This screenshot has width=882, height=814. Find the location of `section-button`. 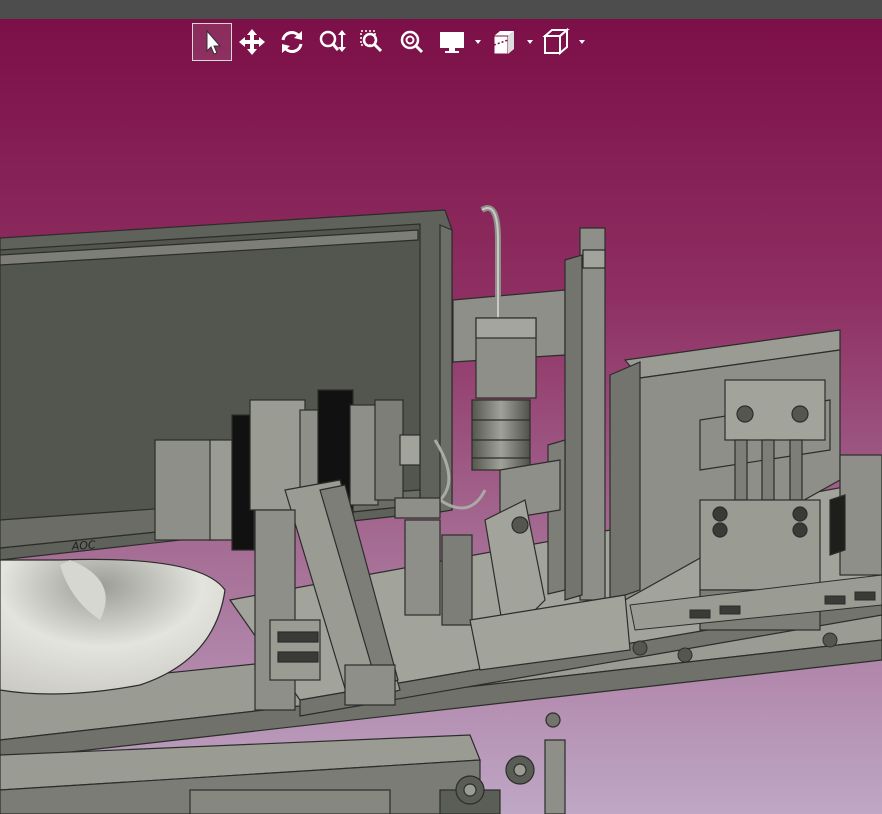

section-button is located at coordinates (504, 42).